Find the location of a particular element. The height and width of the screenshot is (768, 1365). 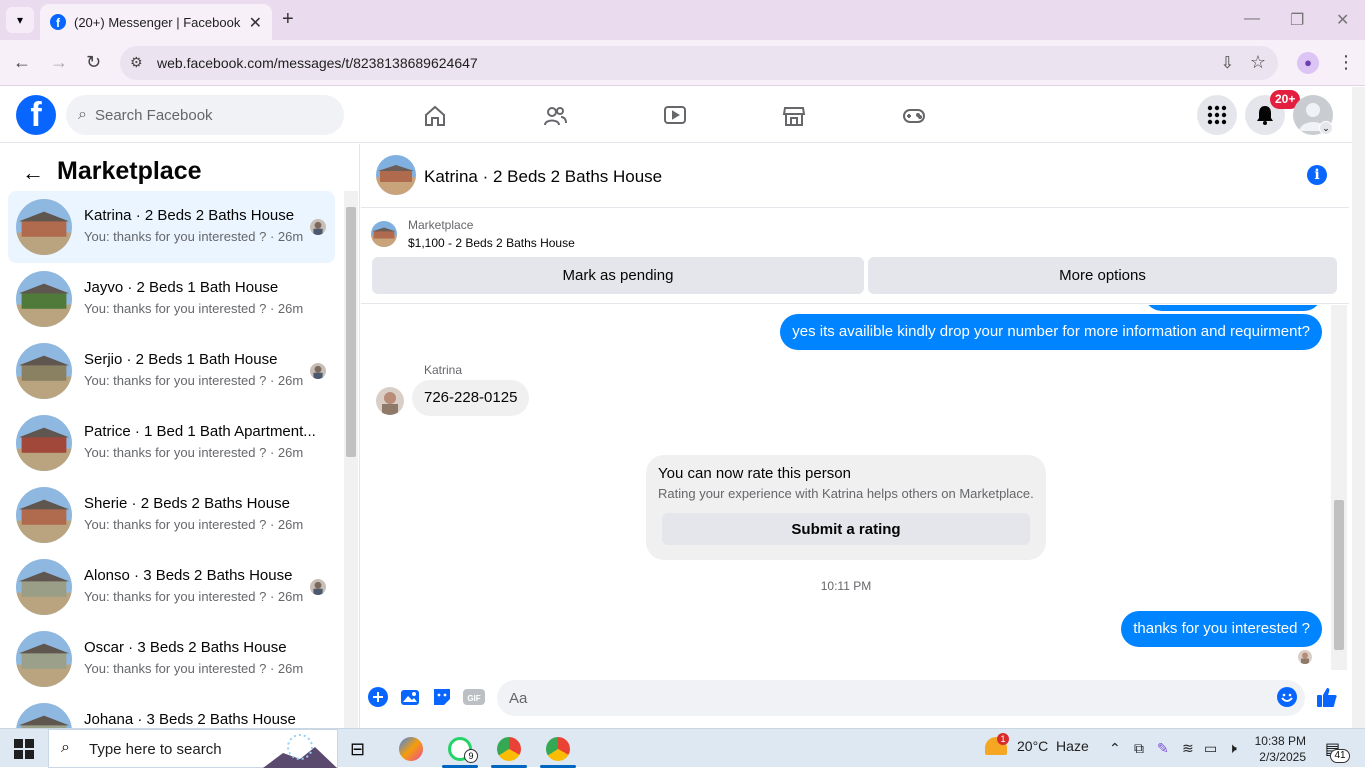

forward-icon: → is located at coordinates (59, 62).